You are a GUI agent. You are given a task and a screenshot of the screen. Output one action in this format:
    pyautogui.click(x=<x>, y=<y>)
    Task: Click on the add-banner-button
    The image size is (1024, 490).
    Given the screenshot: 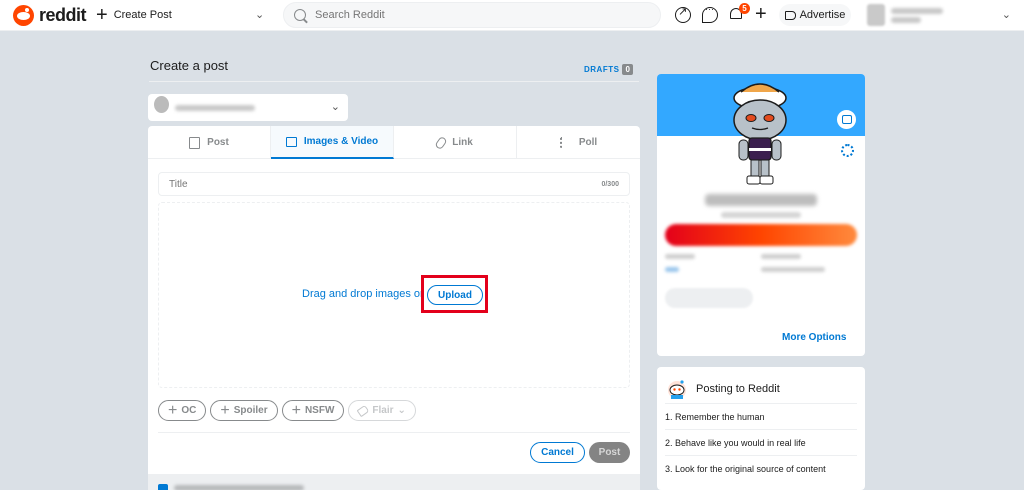 What is the action you would take?
    pyautogui.click(x=846, y=119)
    